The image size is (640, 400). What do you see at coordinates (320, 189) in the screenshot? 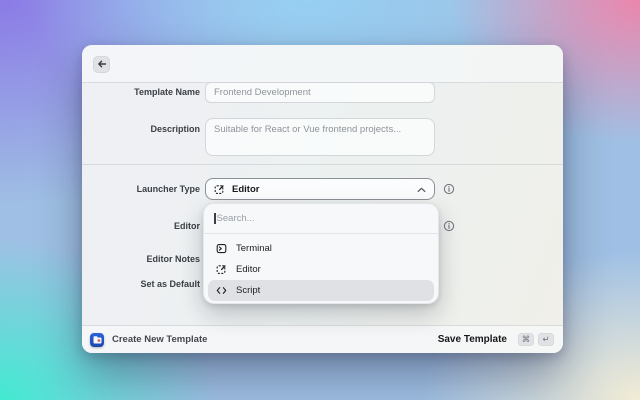
I see `launcher-type-select: Editor` at bounding box center [320, 189].